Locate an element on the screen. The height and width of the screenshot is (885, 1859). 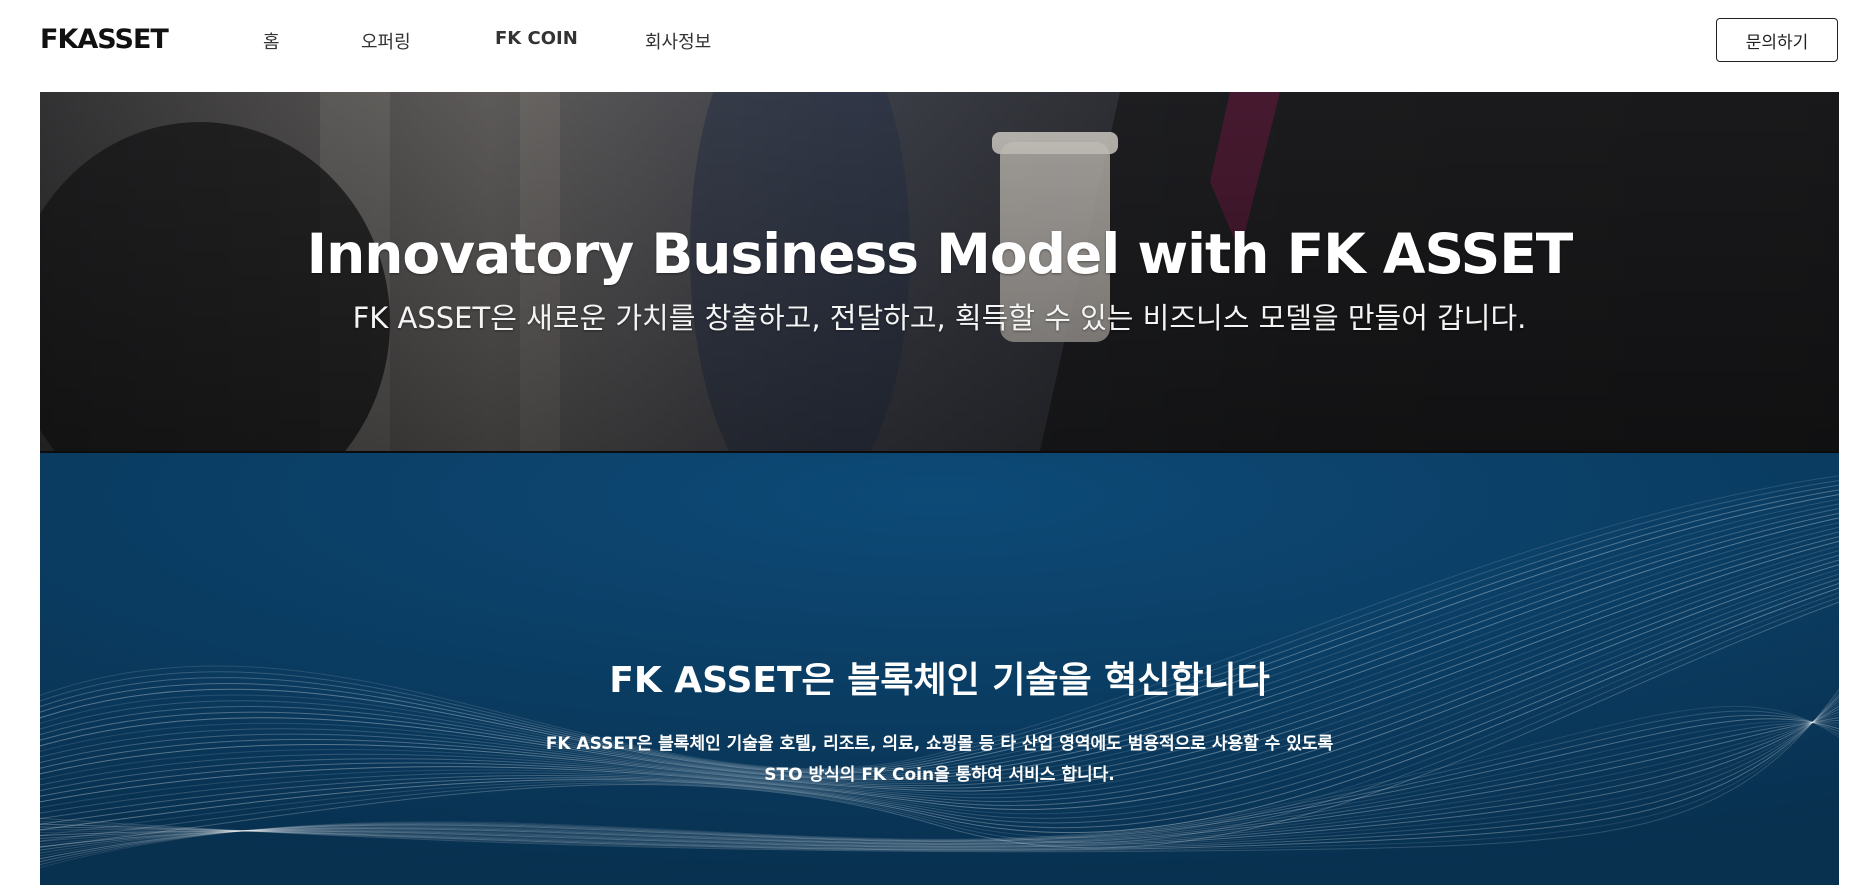
brand-logo: FKASSET is located at coordinates (104, 39).